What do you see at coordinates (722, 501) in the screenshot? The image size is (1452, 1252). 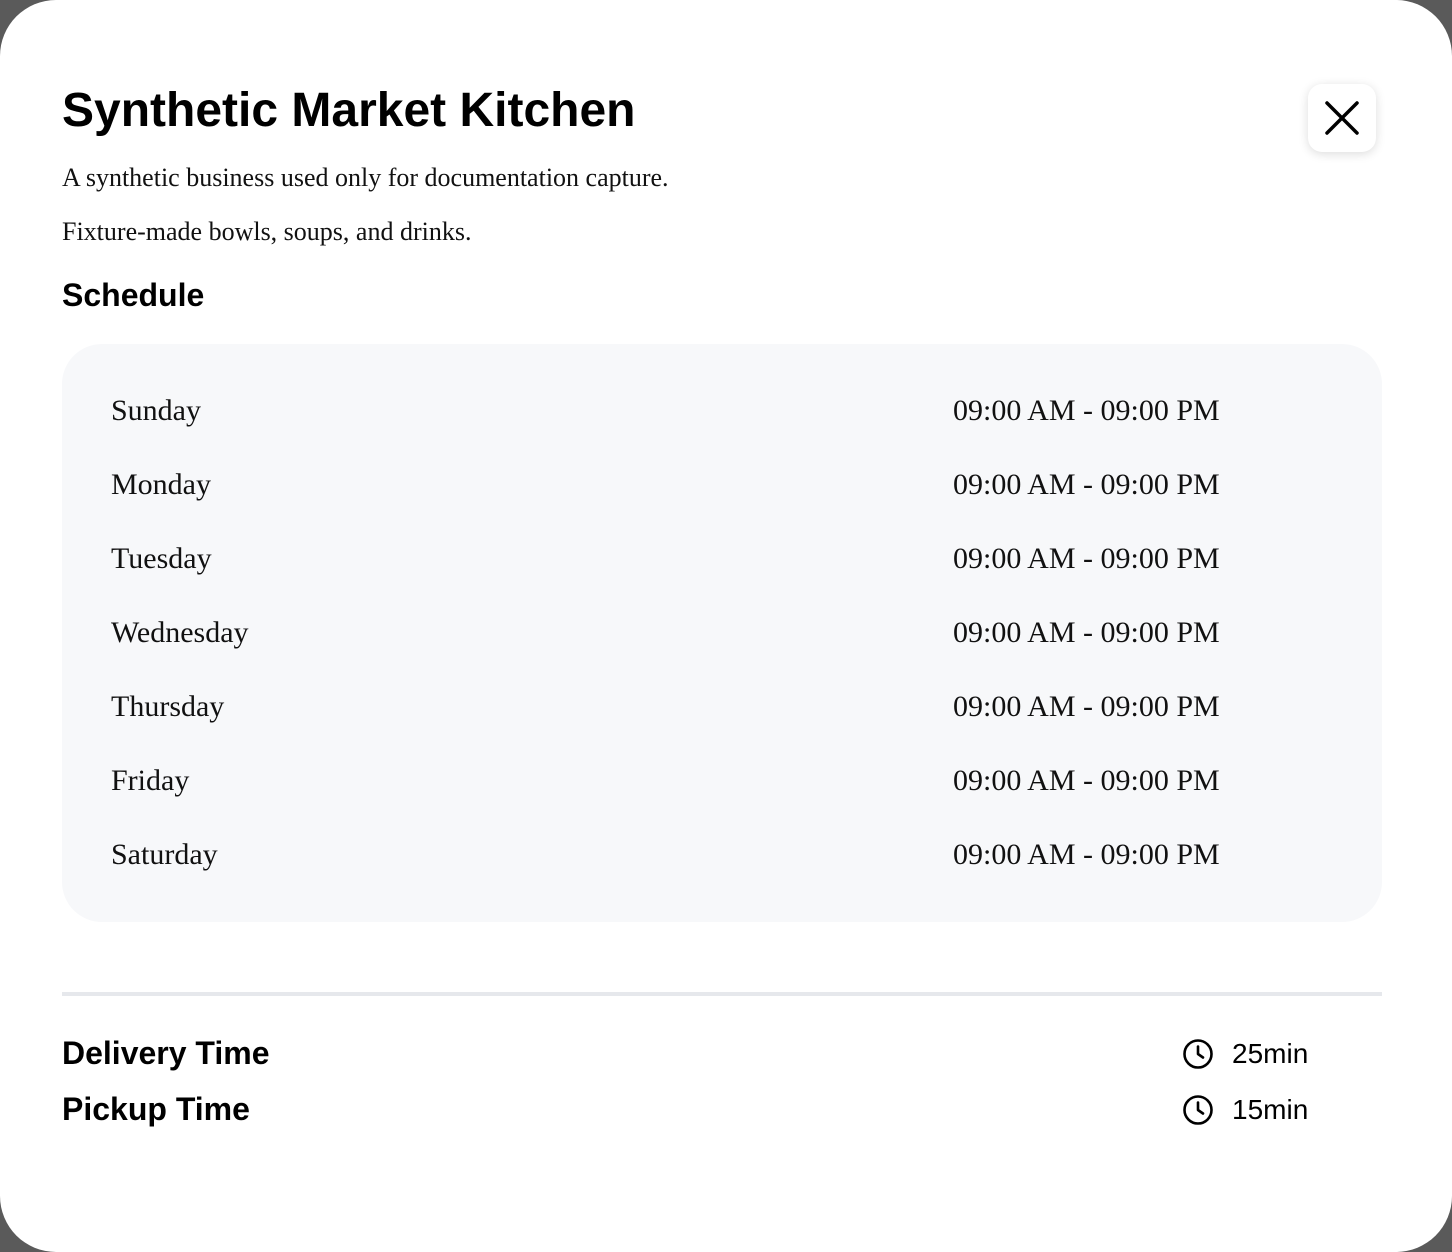 I see `schedule-row: Monday 09:00 AM - 09:00 PM` at bounding box center [722, 501].